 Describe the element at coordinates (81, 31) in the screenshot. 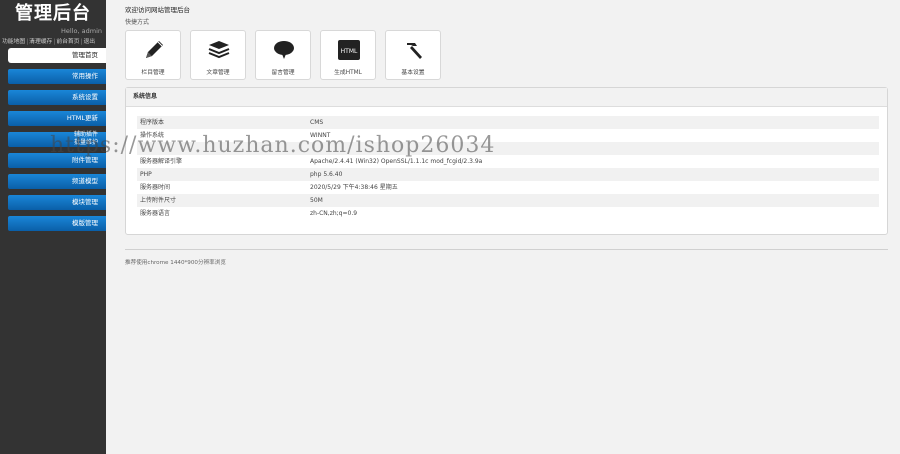

I see `greeting: Hello, admin` at that location.